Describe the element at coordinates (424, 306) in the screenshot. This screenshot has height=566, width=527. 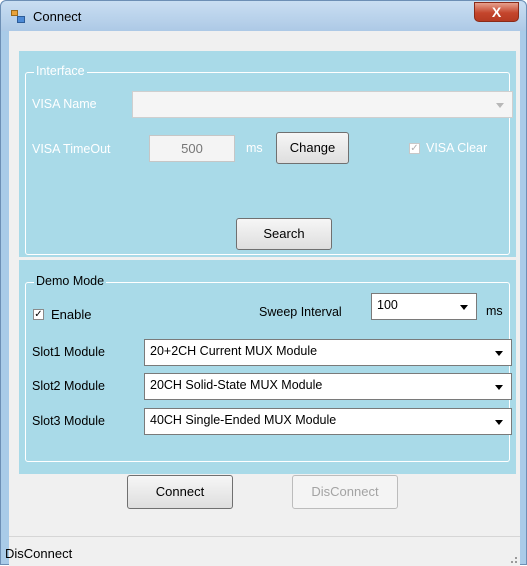
I see `sweep-interval-combo: 100` at that location.